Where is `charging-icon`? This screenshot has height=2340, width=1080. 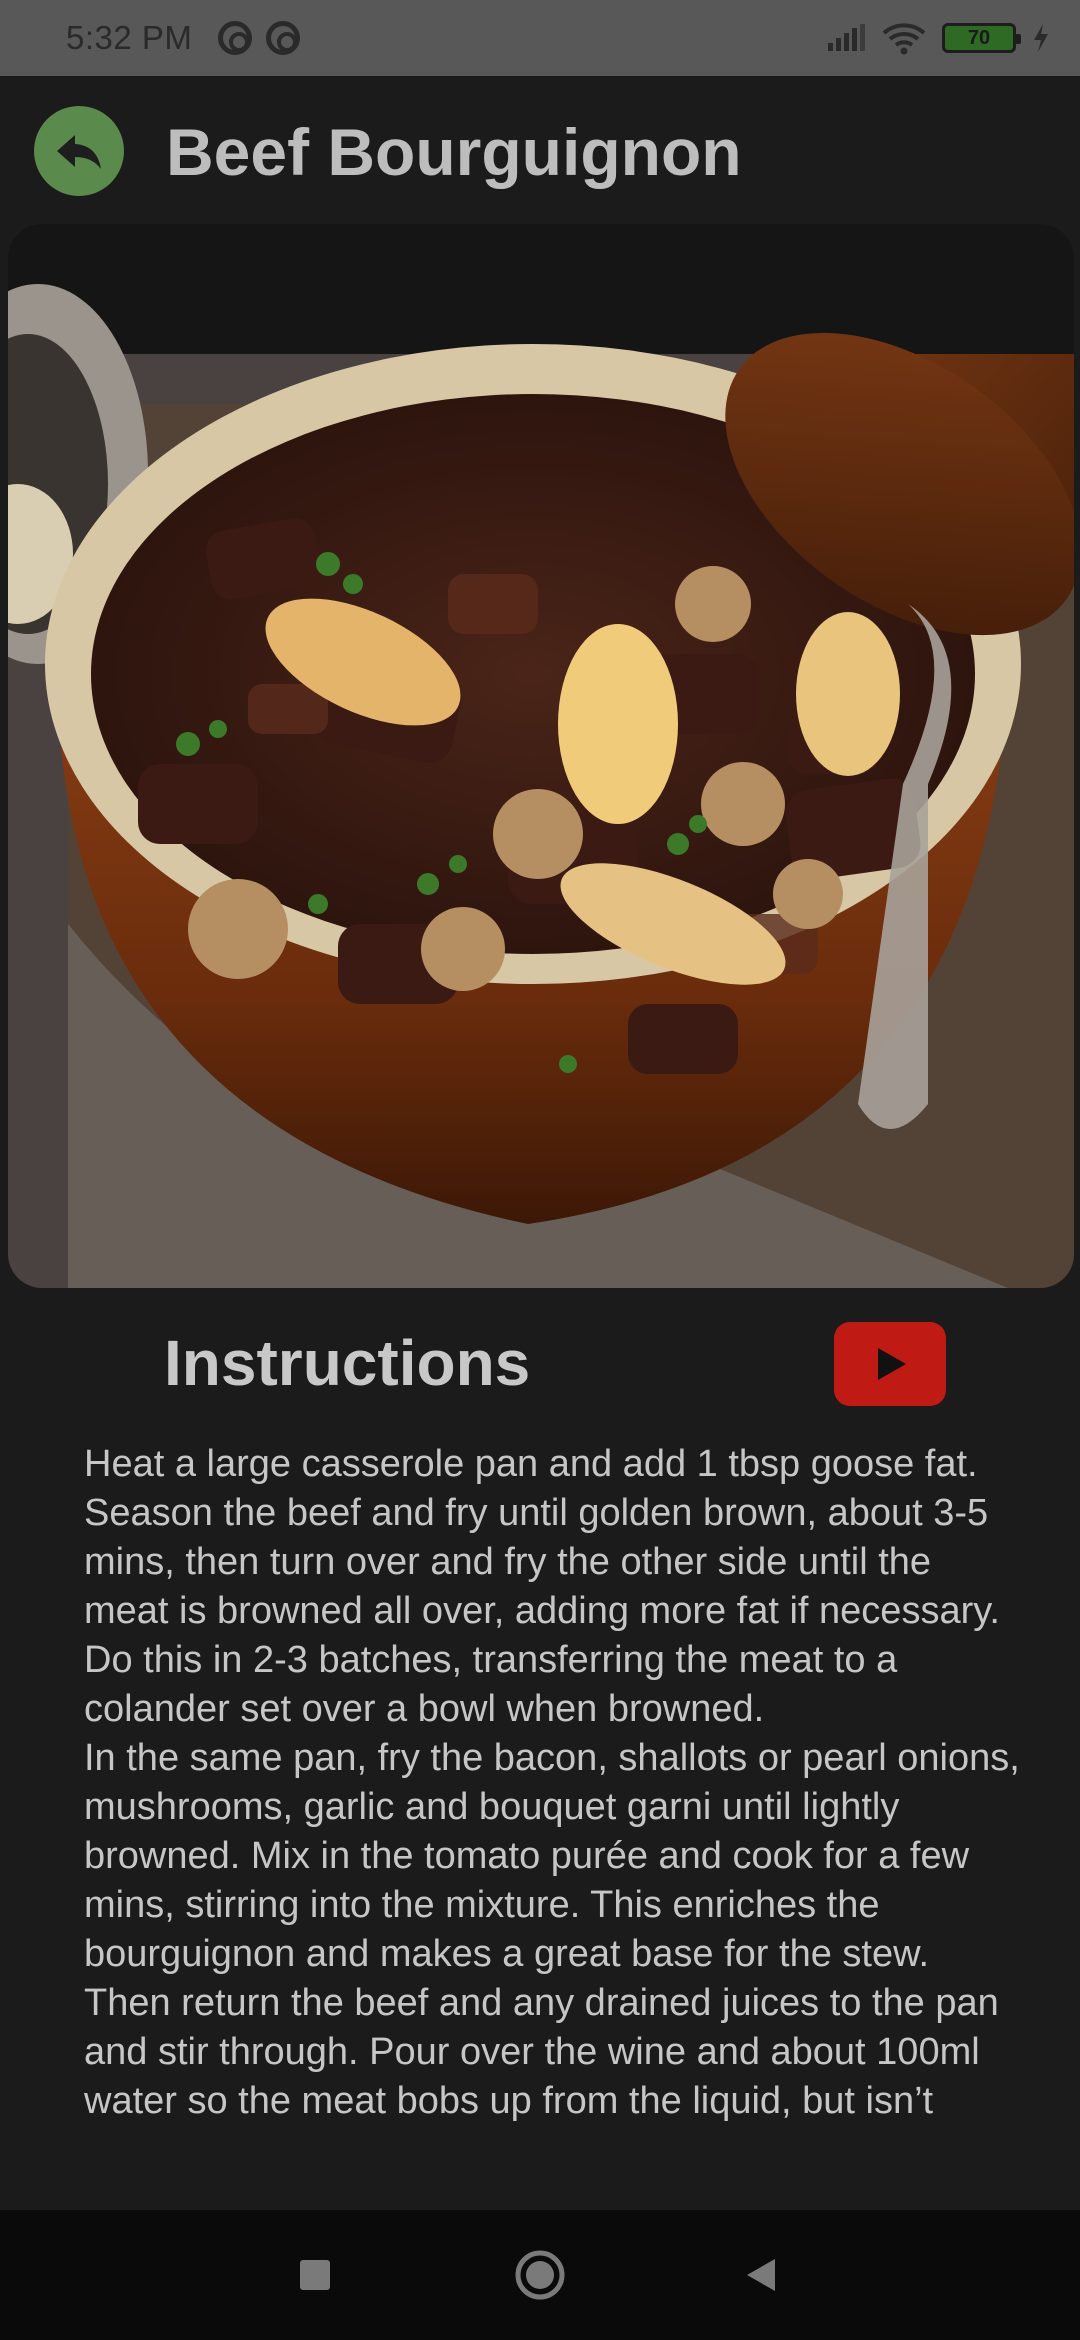
charging-icon is located at coordinates (1041, 38).